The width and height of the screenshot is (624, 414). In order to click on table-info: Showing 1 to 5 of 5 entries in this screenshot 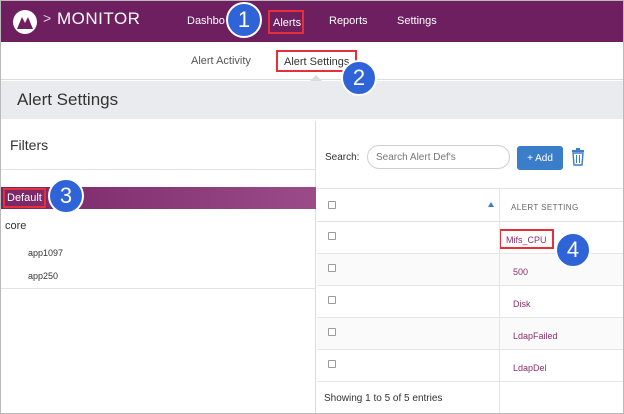, I will do `click(383, 398)`.